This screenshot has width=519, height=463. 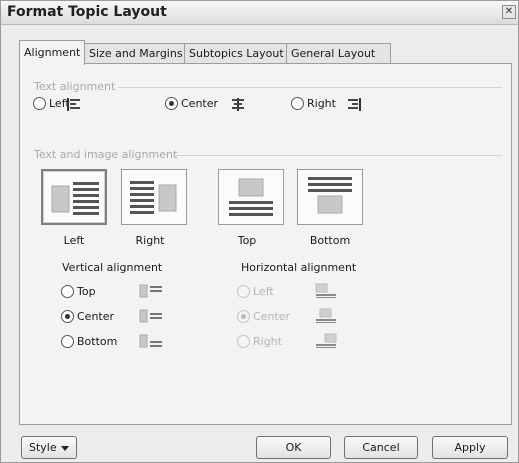 What do you see at coordinates (235, 53) in the screenshot?
I see `tab-subtopics-layout: Subtopics Layout` at bounding box center [235, 53].